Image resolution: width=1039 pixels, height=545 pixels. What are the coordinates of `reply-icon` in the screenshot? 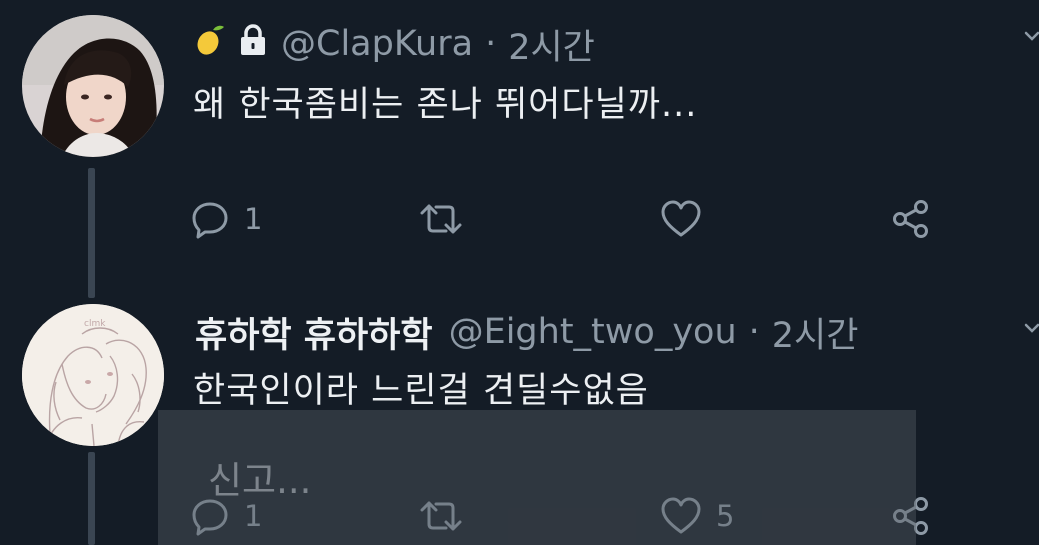 It's located at (210, 220).